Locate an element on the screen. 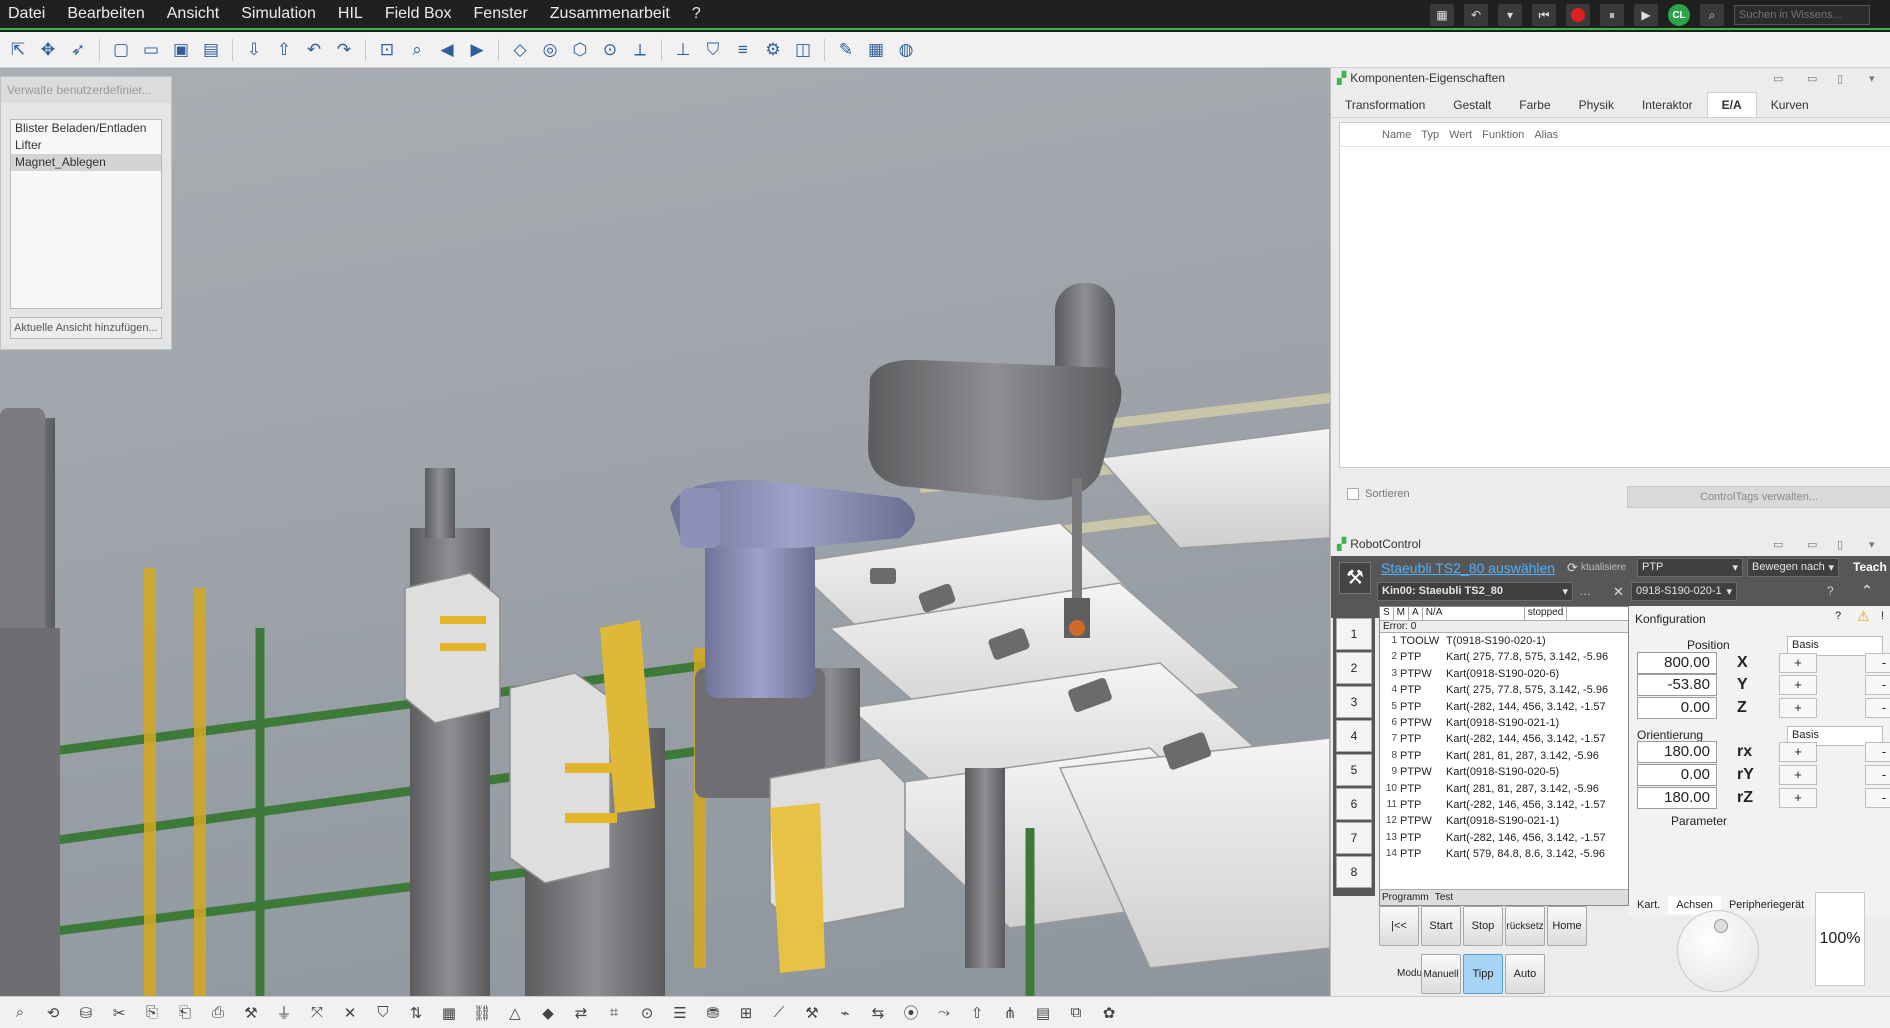 The width and height of the screenshot is (1890, 1028). auto-mode-button: Auto is located at coordinates (1525, 974).